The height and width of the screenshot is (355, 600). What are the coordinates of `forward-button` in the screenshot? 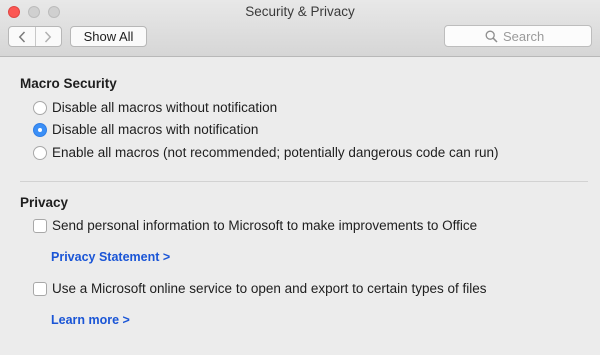 It's located at (49, 36).